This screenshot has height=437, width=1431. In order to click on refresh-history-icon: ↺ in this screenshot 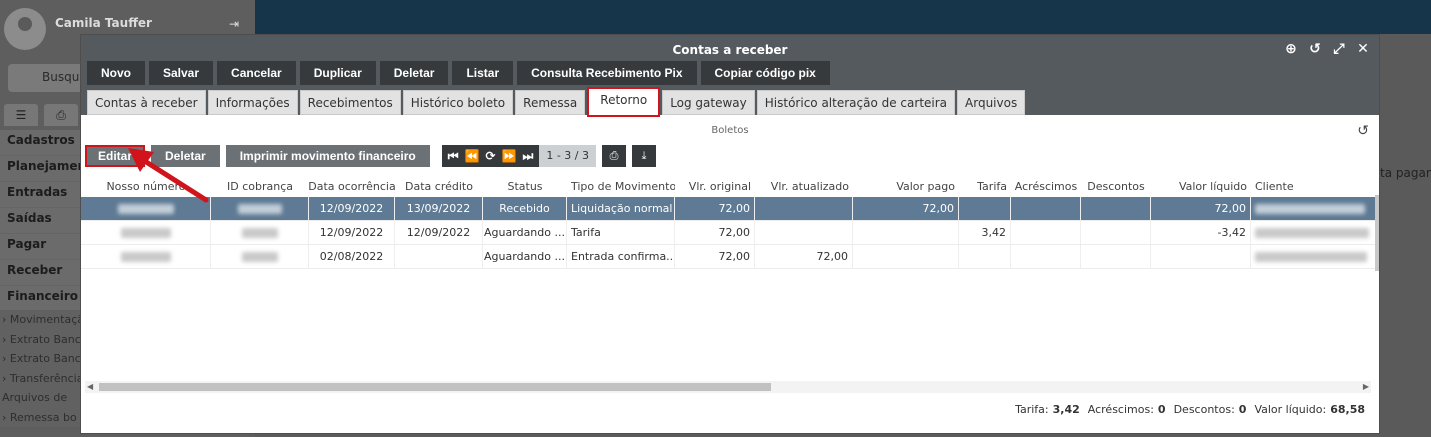, I will do `click(1363, 131)`.